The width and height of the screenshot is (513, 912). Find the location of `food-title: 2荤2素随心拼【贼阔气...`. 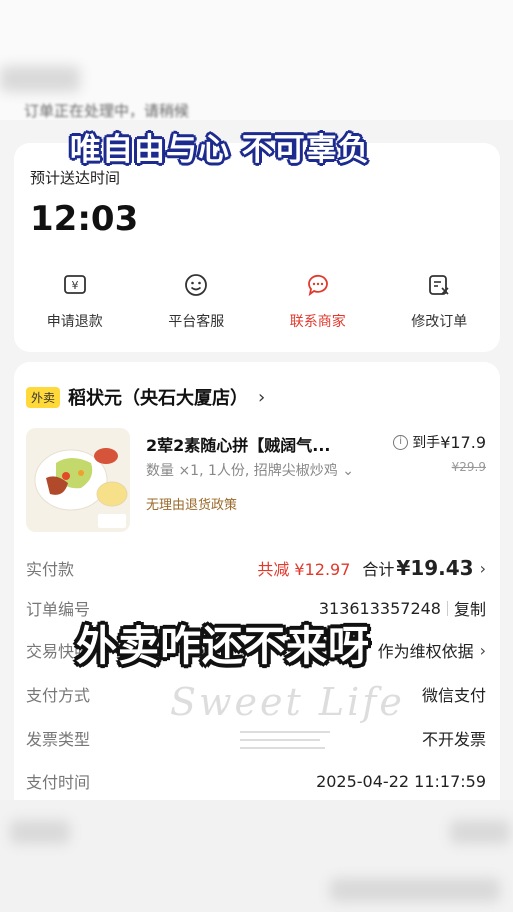

food-title: 2荤2素随心拼【贼阔气... is located at coordinates (259, 444).